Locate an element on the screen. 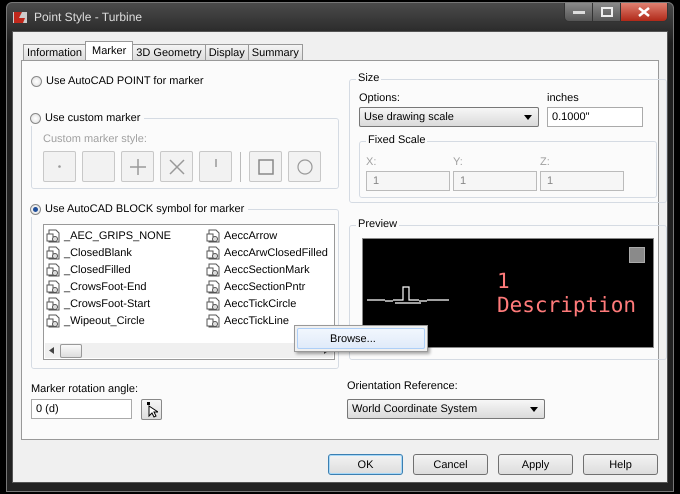 This screenshot has width=680, height=494. maximize-button is located at coordinates (607, 12).